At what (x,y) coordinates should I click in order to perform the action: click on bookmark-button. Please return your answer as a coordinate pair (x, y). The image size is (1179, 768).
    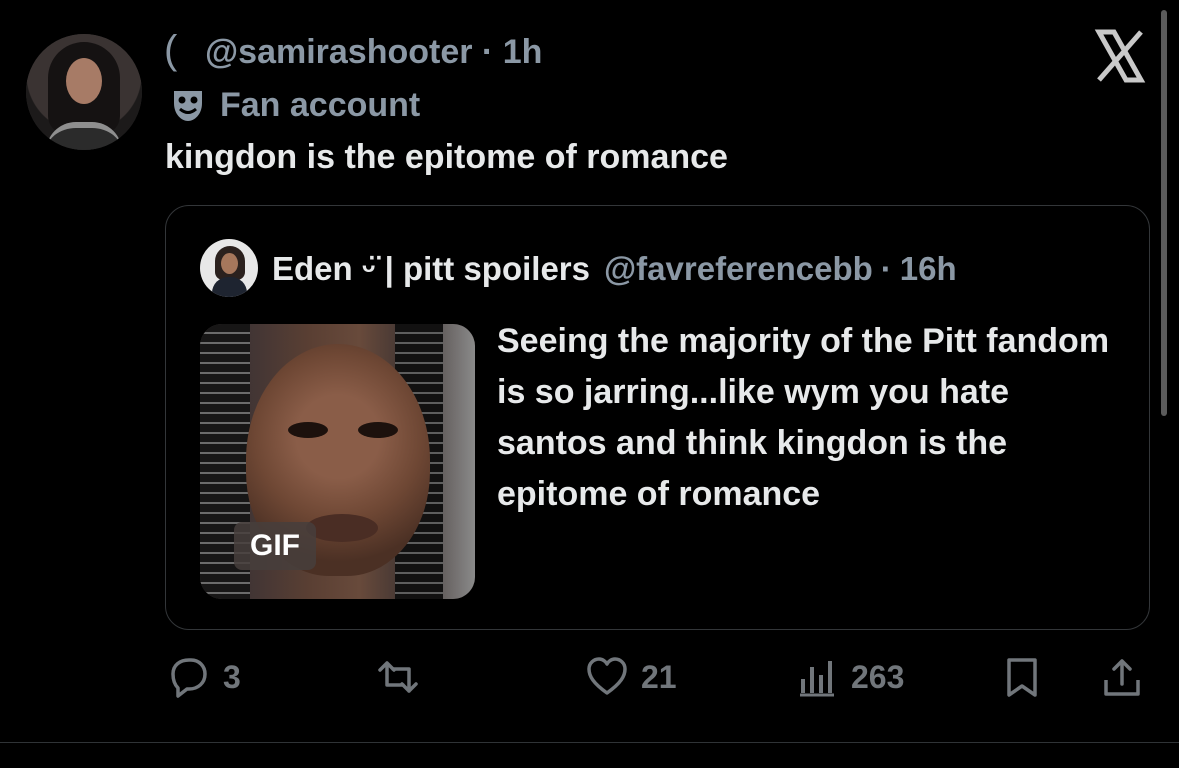
    Looking at the image, I should click on (1022, 677).